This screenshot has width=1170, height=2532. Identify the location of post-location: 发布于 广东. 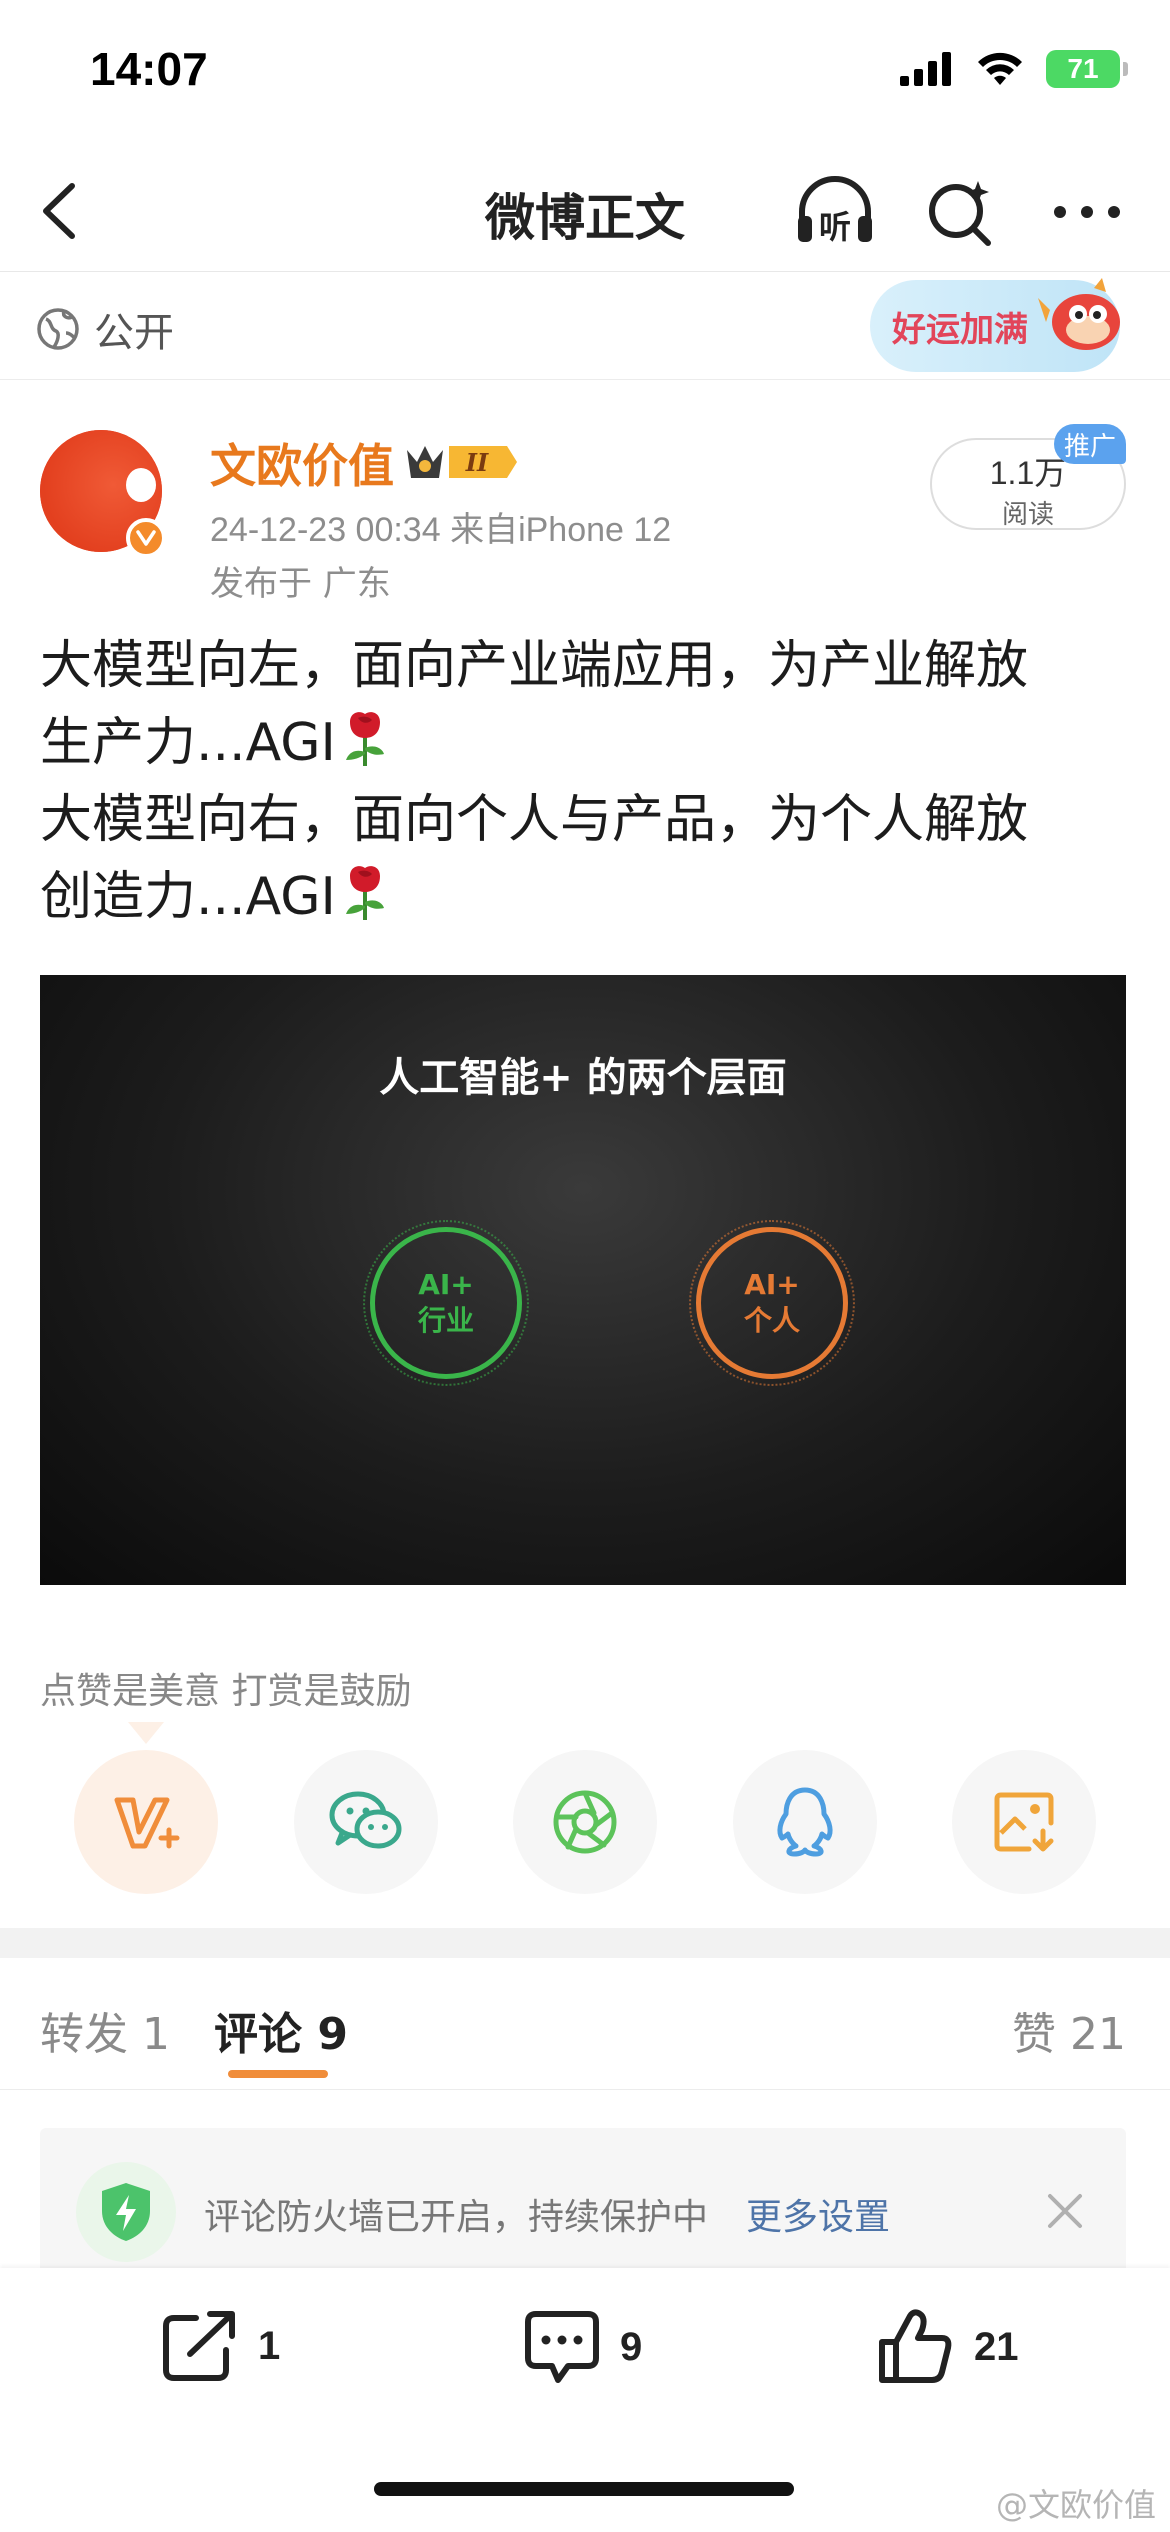
(300, 584).